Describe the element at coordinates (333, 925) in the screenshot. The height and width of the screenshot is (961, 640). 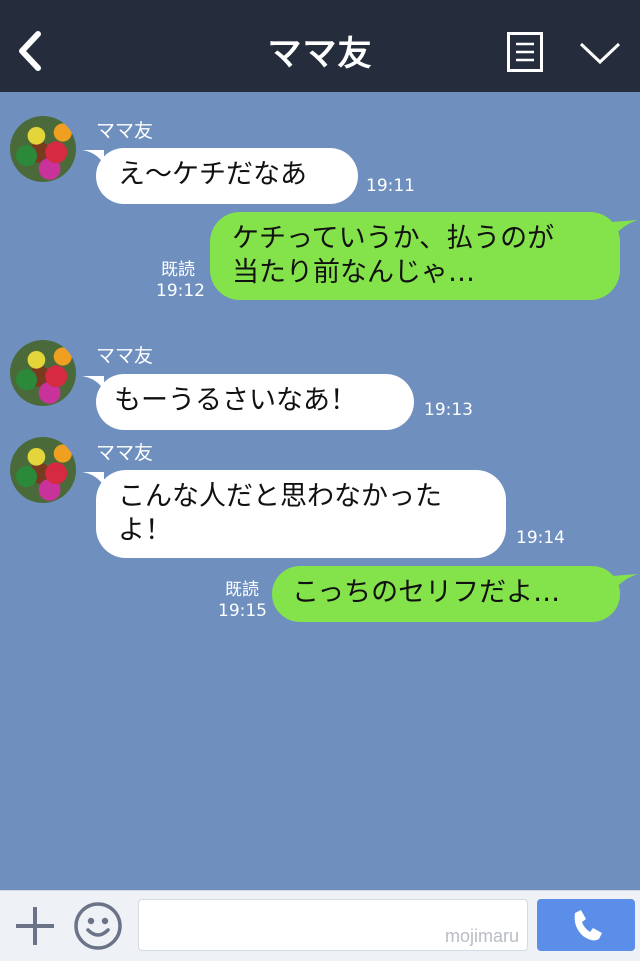
I see `message-input: mojimaru` at that location.